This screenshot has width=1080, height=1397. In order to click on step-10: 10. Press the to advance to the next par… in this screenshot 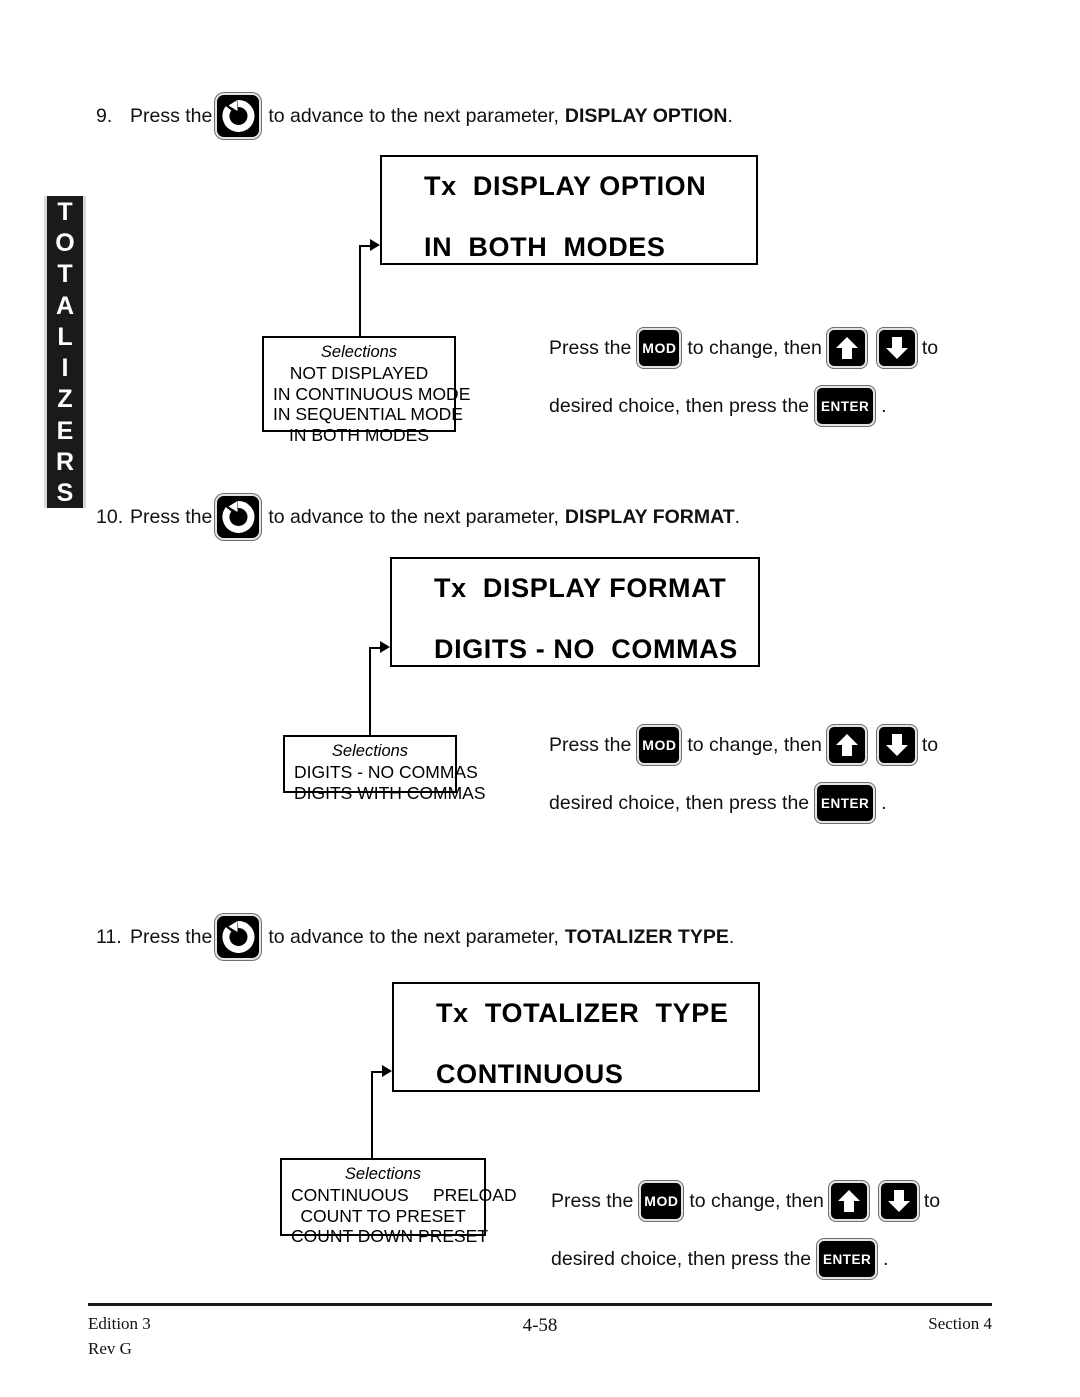, I will do `click(418, 517)`.